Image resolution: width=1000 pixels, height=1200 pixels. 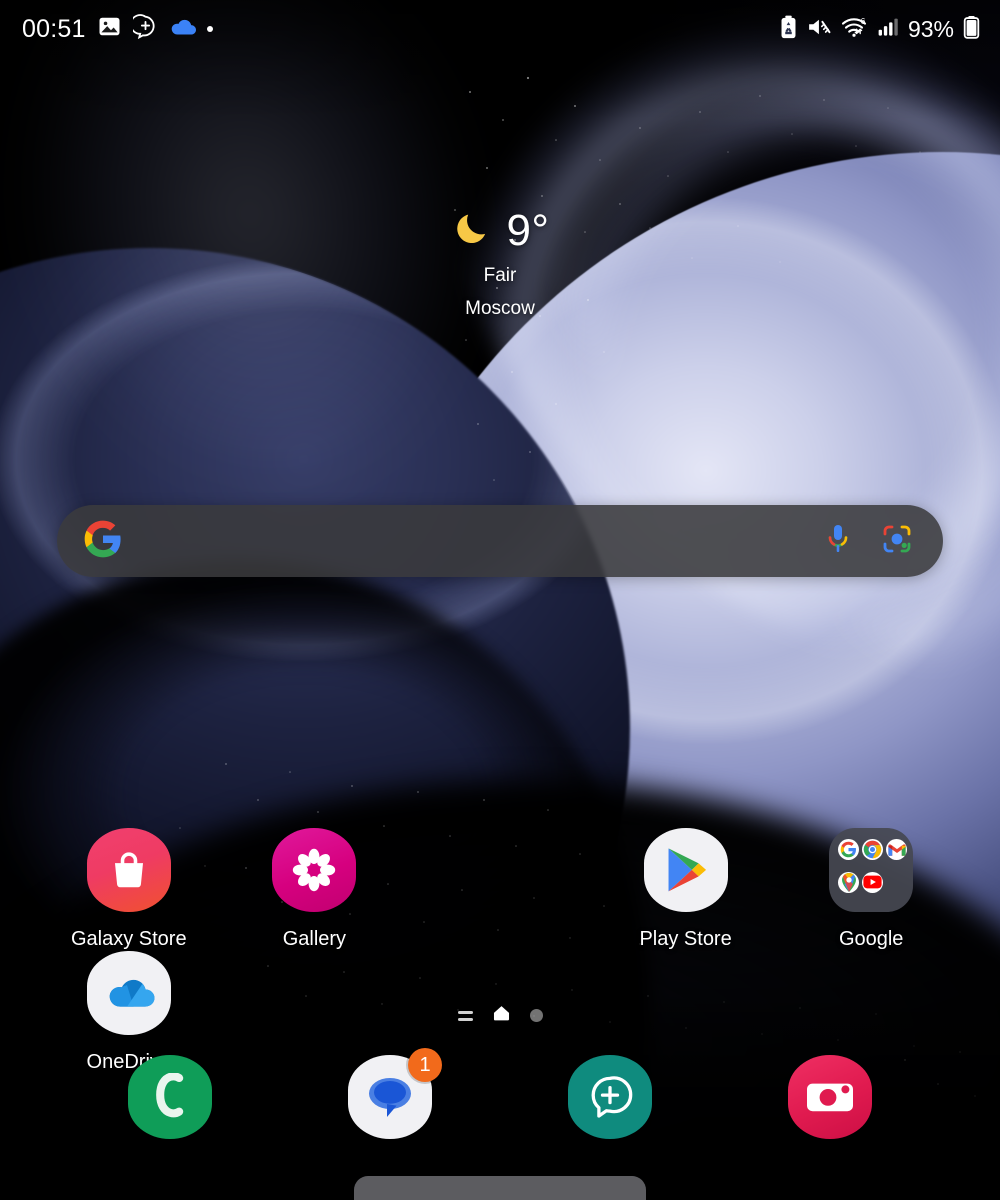 I want to click on app-folder-google: Google, so click(x=871, y=889).